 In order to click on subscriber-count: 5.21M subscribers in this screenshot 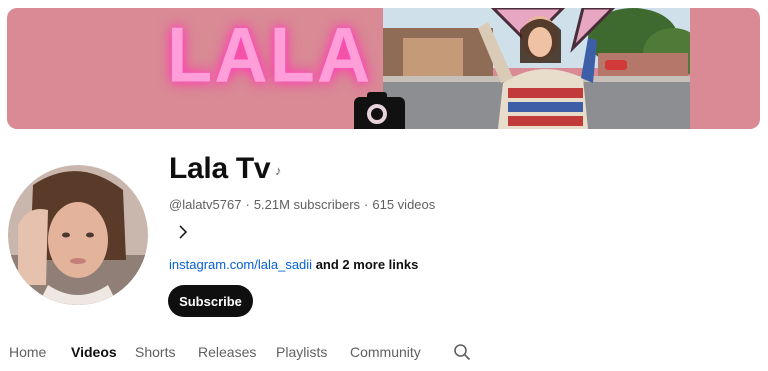, I will do `click(307, 204)`.